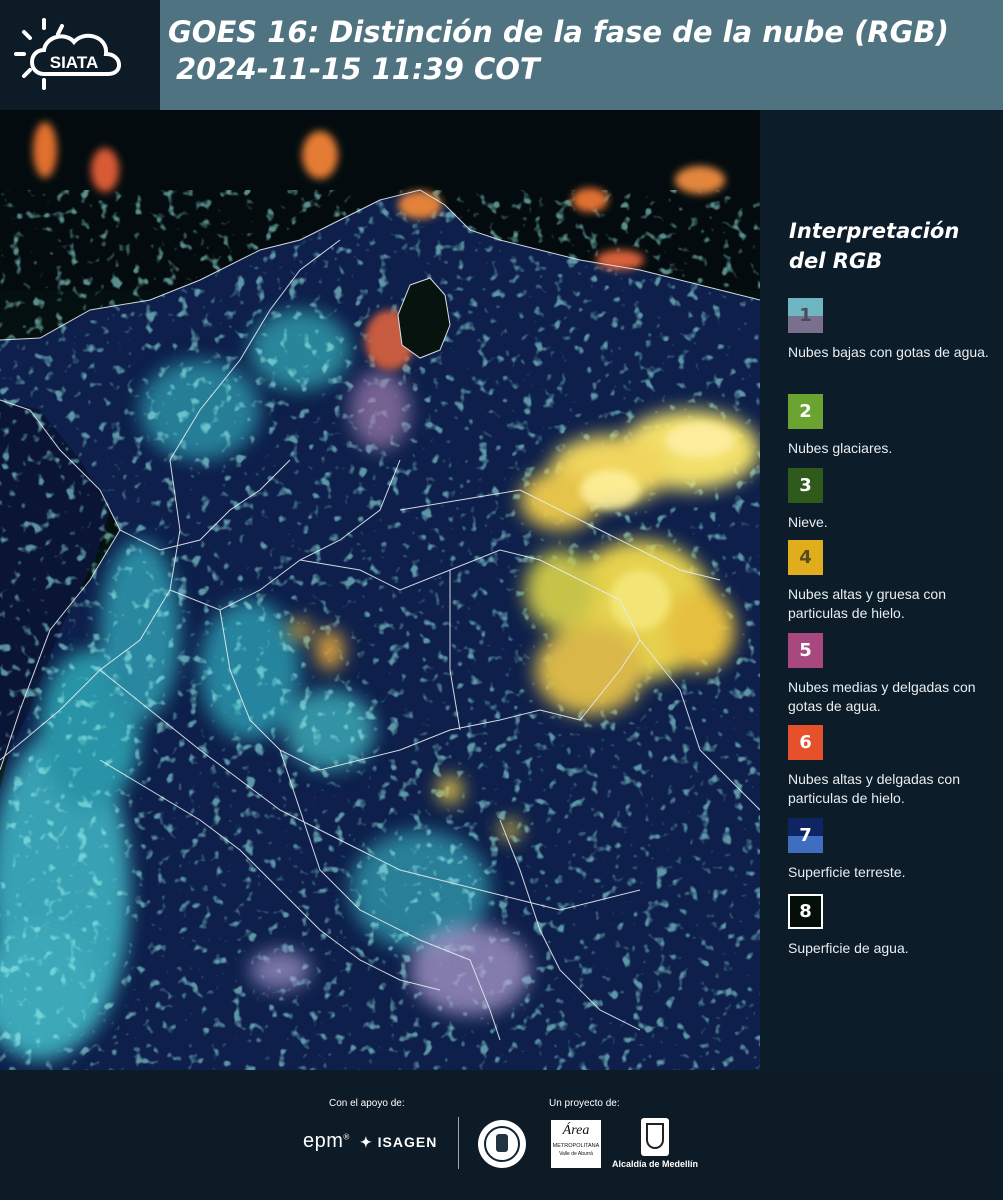 The image size is (1003, 1200). I want to click on legend-desc-8: Superficie de agua., so click(848, 948).